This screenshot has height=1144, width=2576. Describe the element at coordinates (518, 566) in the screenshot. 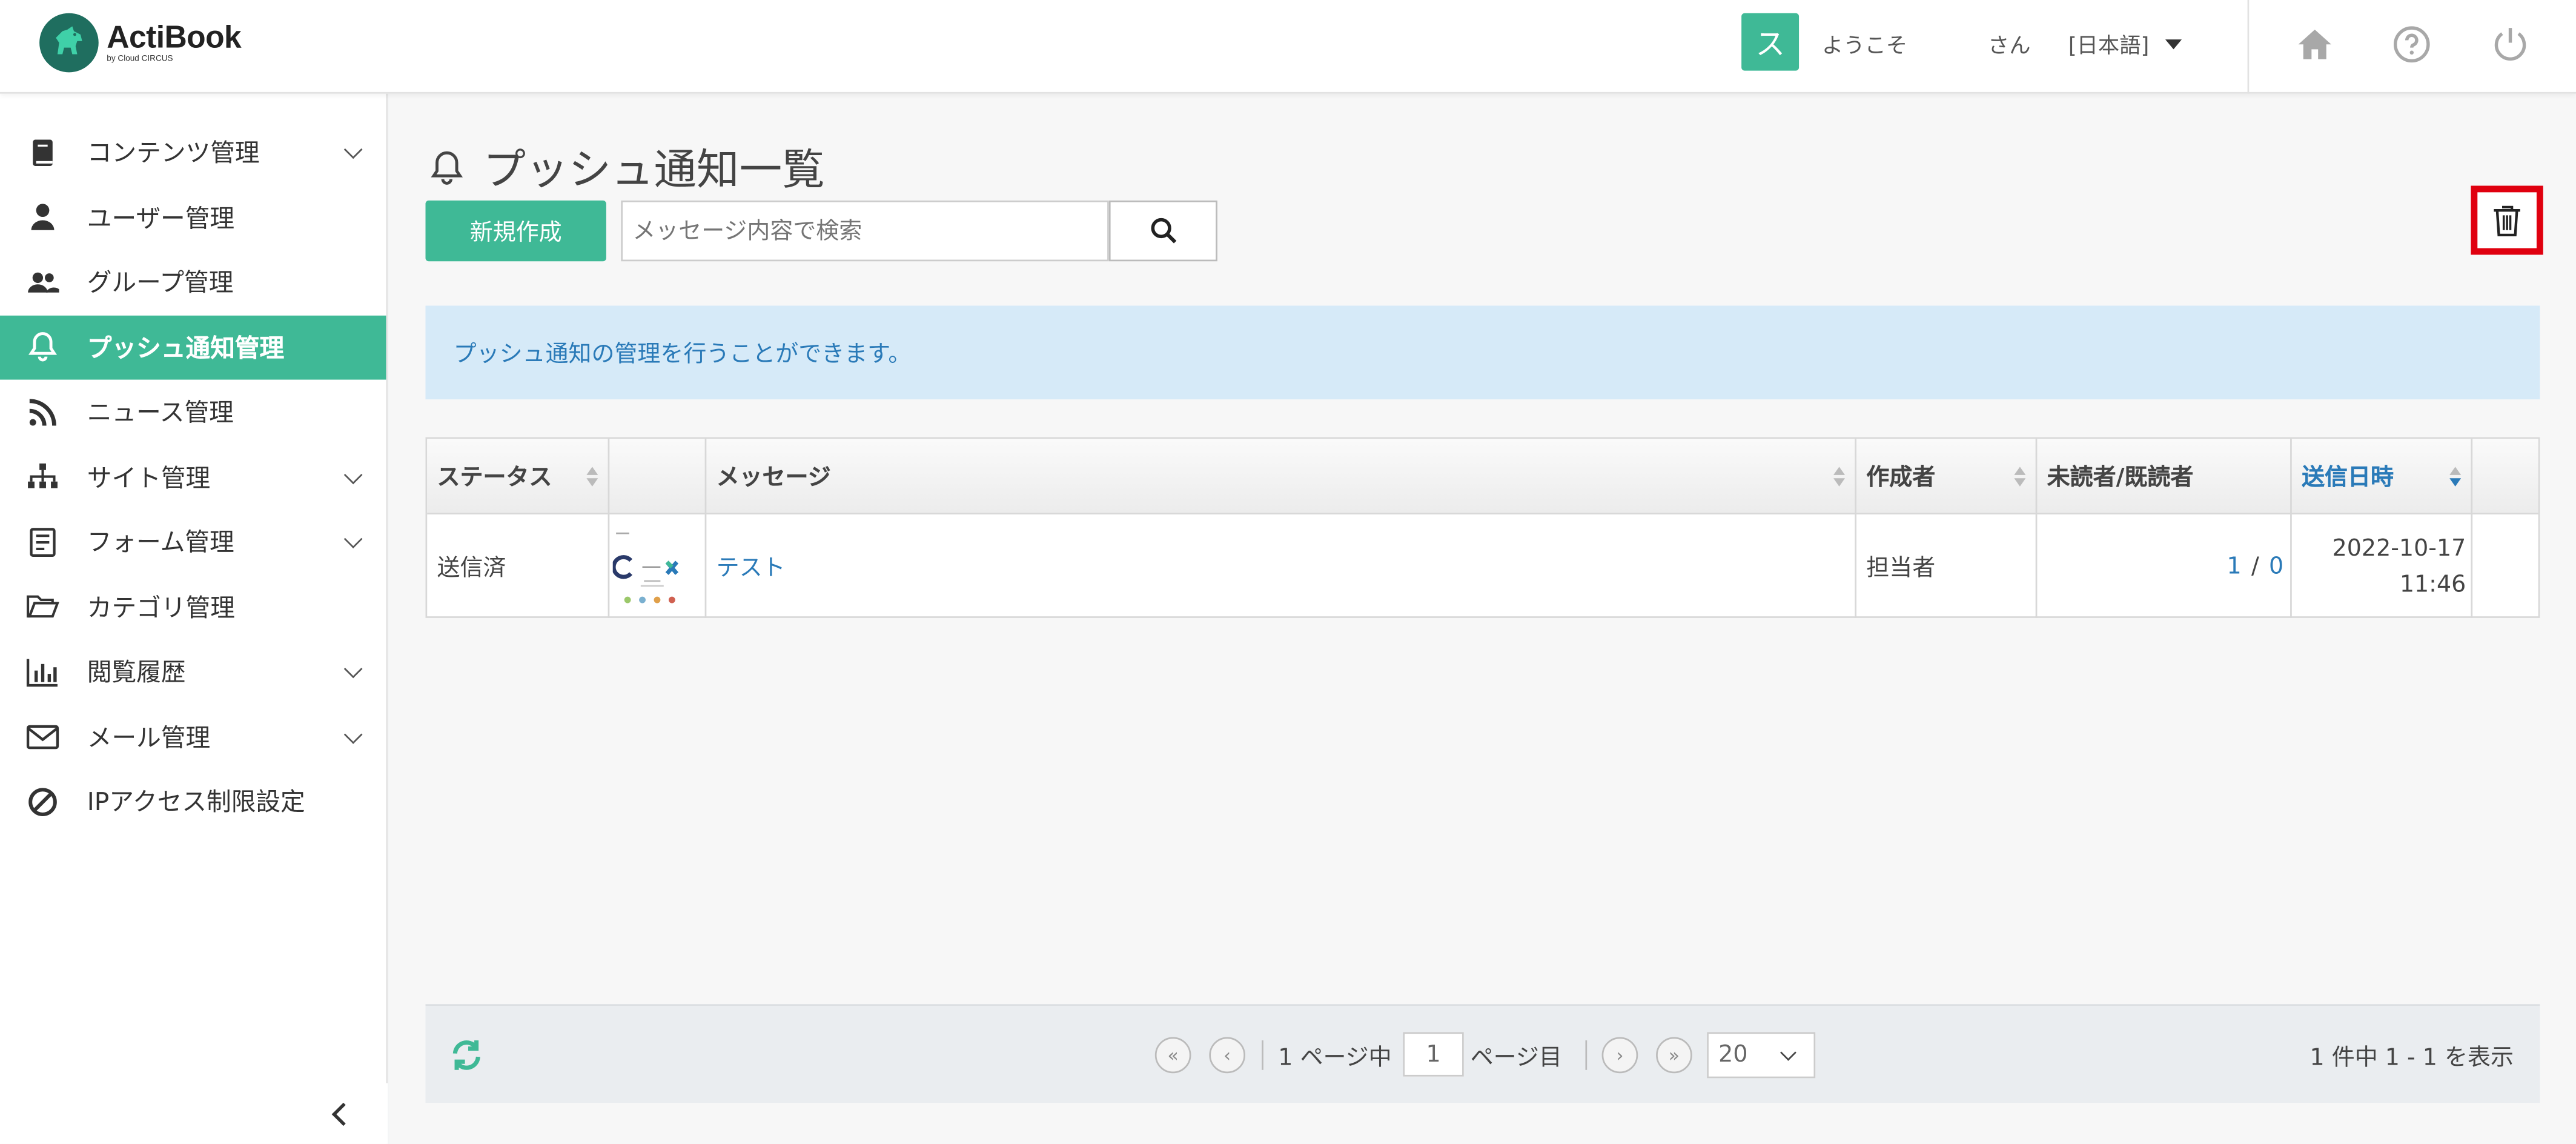

I see `cell-status: 送信済` at that location.